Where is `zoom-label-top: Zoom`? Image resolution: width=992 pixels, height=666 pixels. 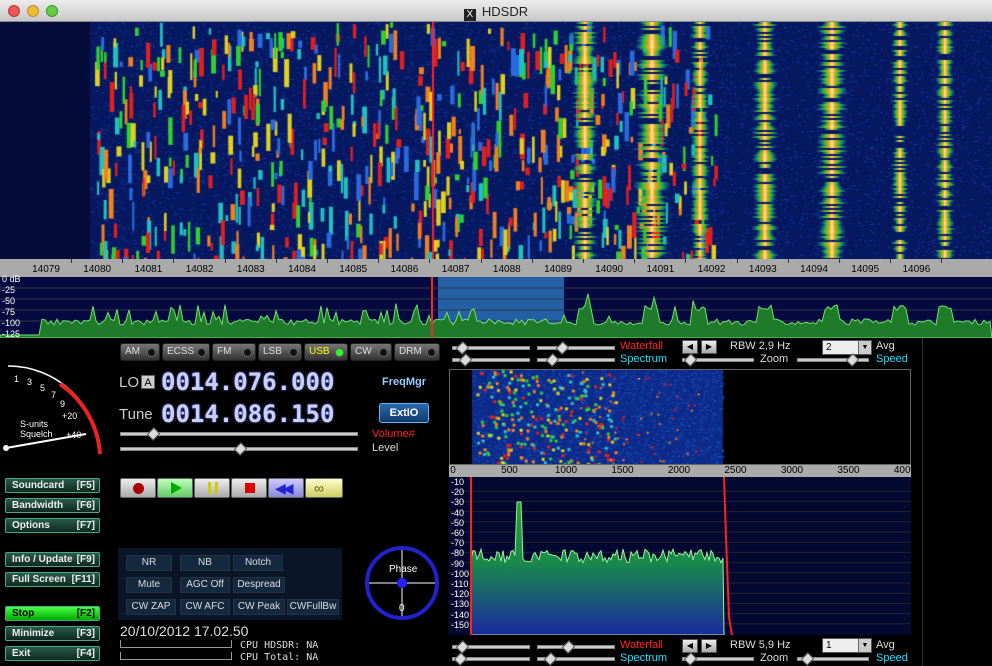 zoom-label-top: Zoom is located at coordinates (774, 359).